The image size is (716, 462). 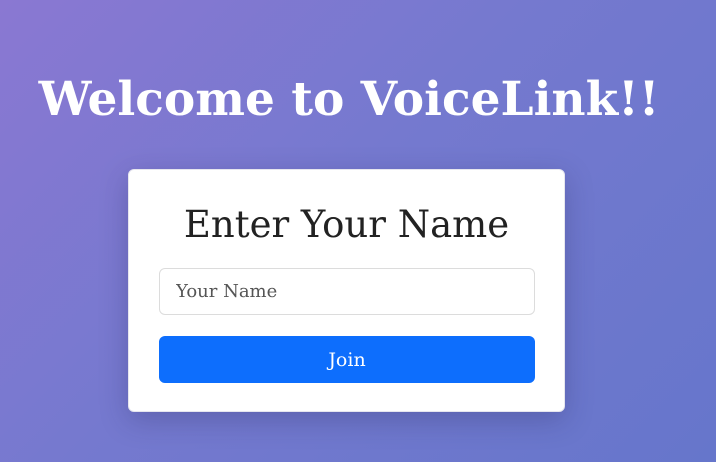 I want to click on name-input, so click(x=347, y=291).